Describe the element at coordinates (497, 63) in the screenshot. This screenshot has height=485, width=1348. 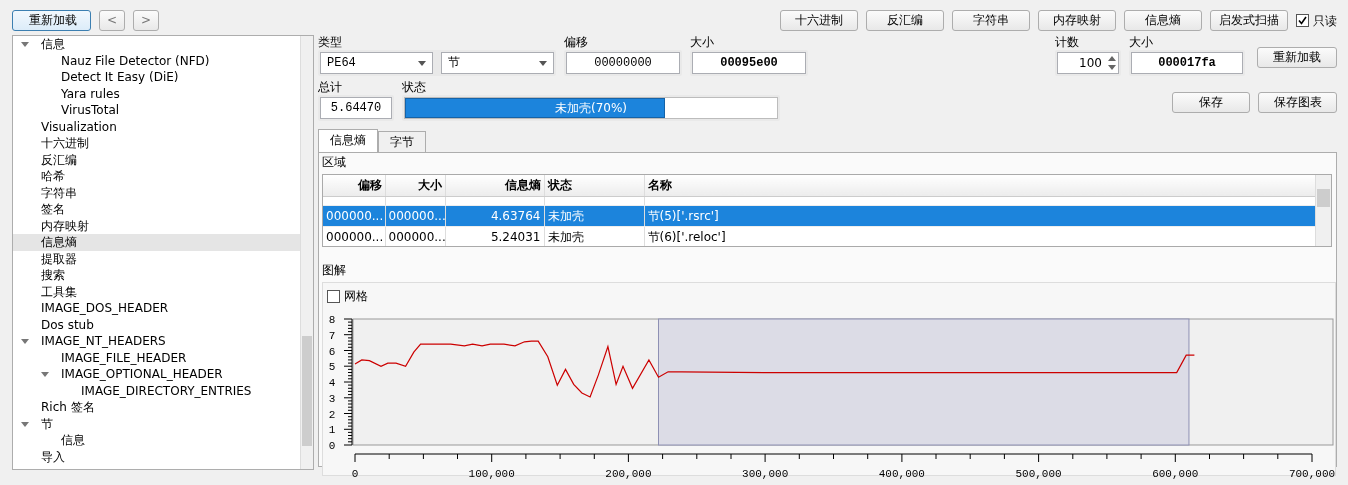
I see `section-dropdown: 节` at that location.